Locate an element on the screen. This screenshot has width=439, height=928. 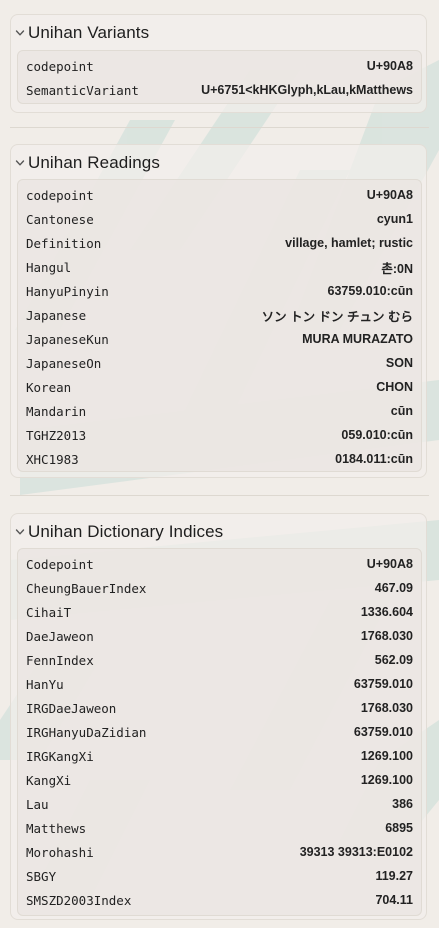
table-row: SMSZD2003Index 704.11 is located at coordinates (219, 900).